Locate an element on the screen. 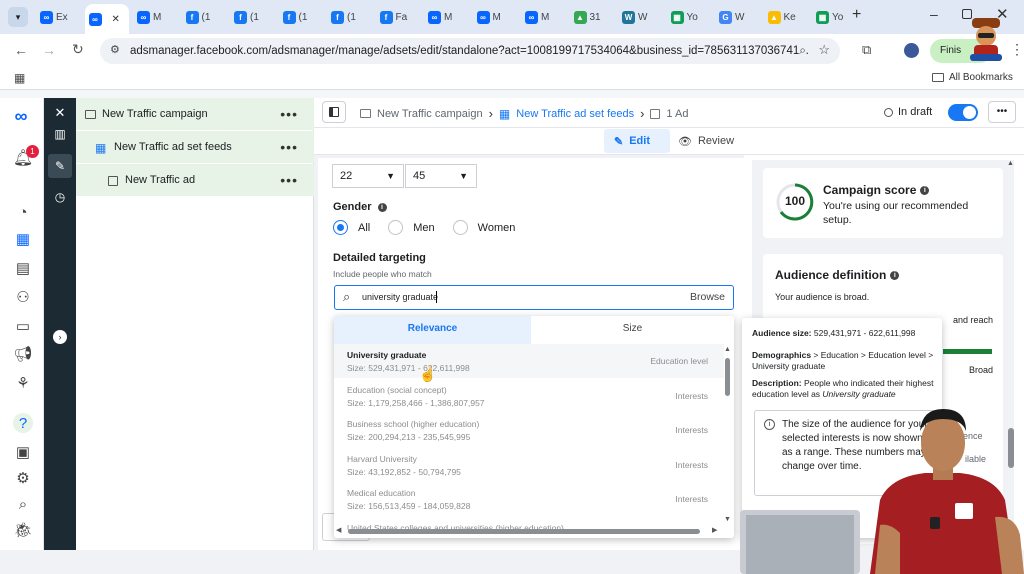 This screenshot has height=574, width=1024. tree-row-adset: ▦ New Traffic ad set feeds ••• is located at coordinates (195, 147).